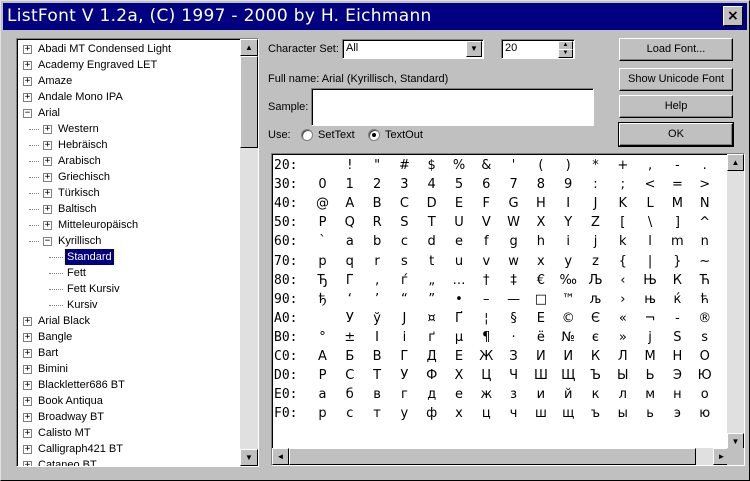 Image resolution: width=750 pixels, height=481 pixels. I want to click on charmap-cell: Z, so click(595, 222).